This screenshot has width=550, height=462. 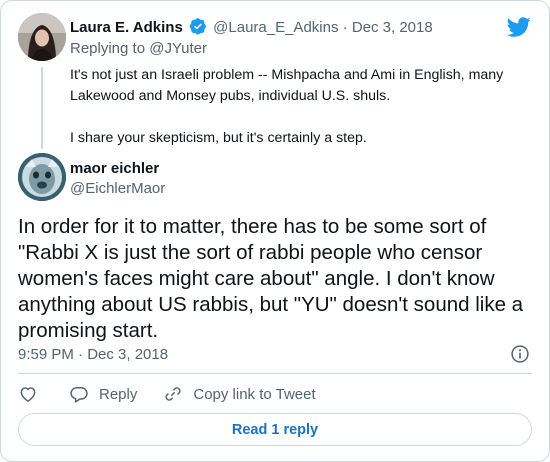 What do you see at coordinates (42, 108) in the screenshot?
I see `thread-connector-line` at bounding box center [42, 108].